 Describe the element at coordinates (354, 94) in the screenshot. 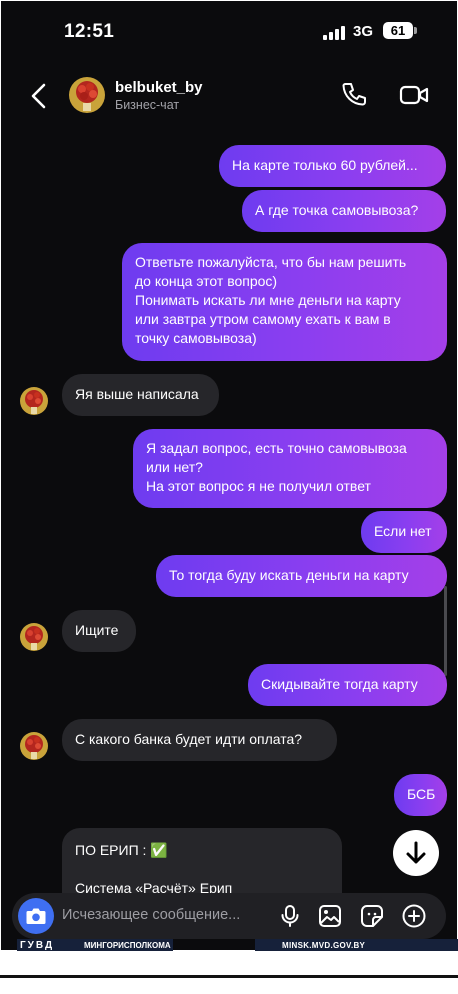

I see `phone-icon` at that location.